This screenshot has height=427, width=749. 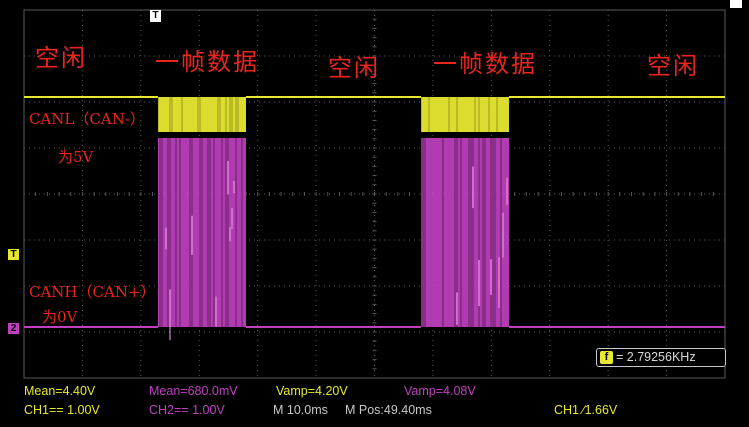 I want to click on timebase: M 10.0ms, so click(x=300, y=410).